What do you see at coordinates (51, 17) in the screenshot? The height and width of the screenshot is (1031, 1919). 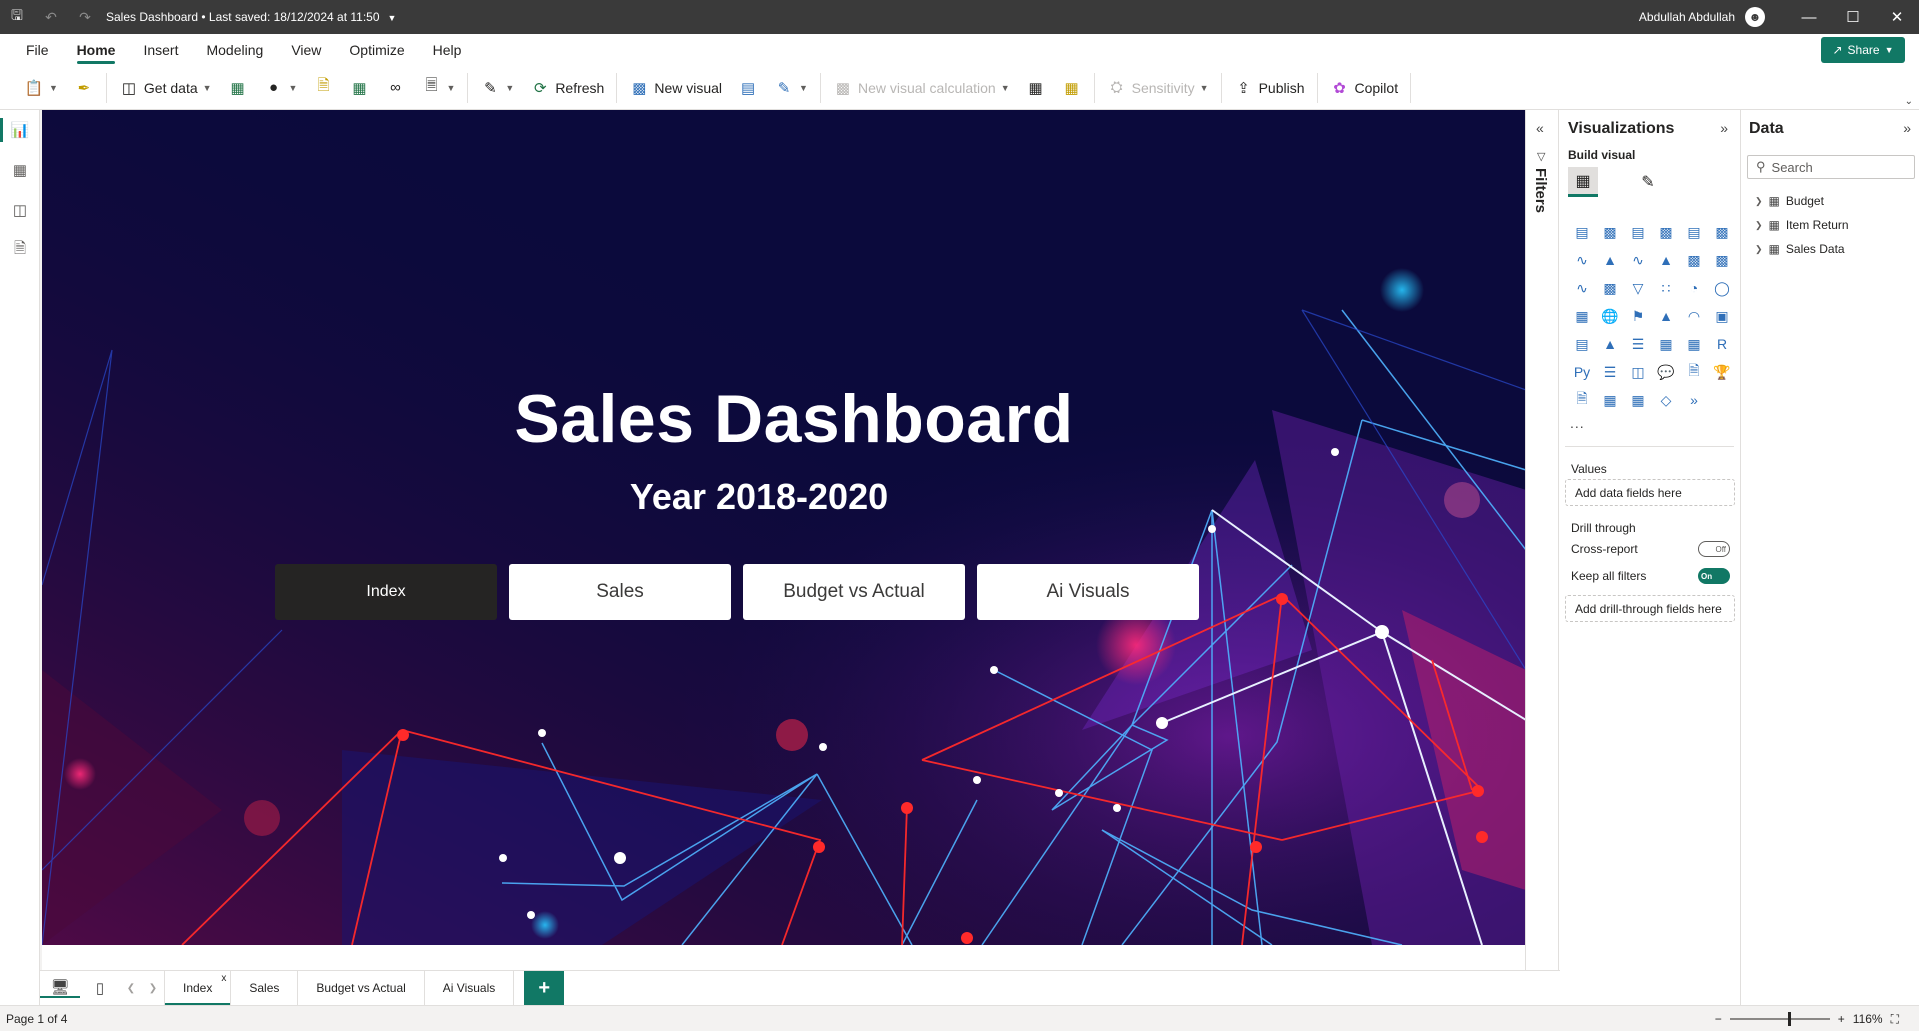 I see `undo-icon: ↶` at bounding box center [51, 17].